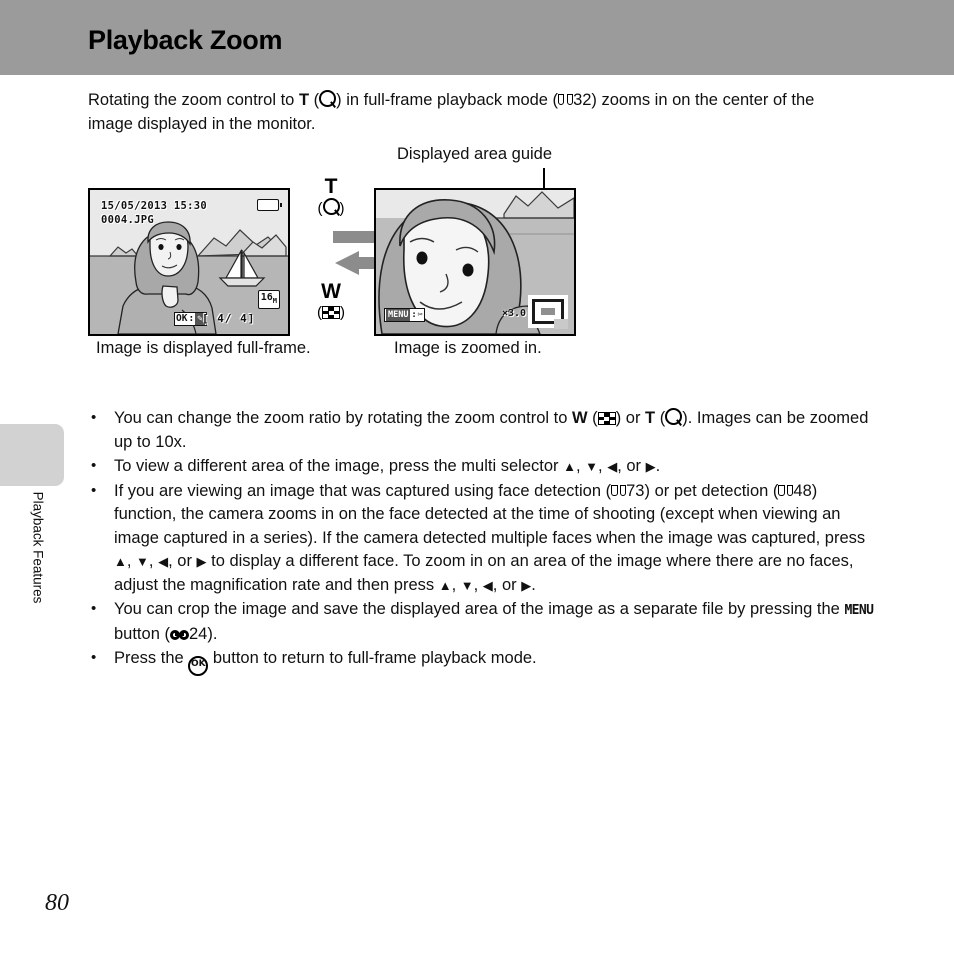 This screenshot has height=954, width=954. Describe the element at coordinates (404, 315) in the screenshot. I see `menu-crop-badge: MENU: ✂` at that location.